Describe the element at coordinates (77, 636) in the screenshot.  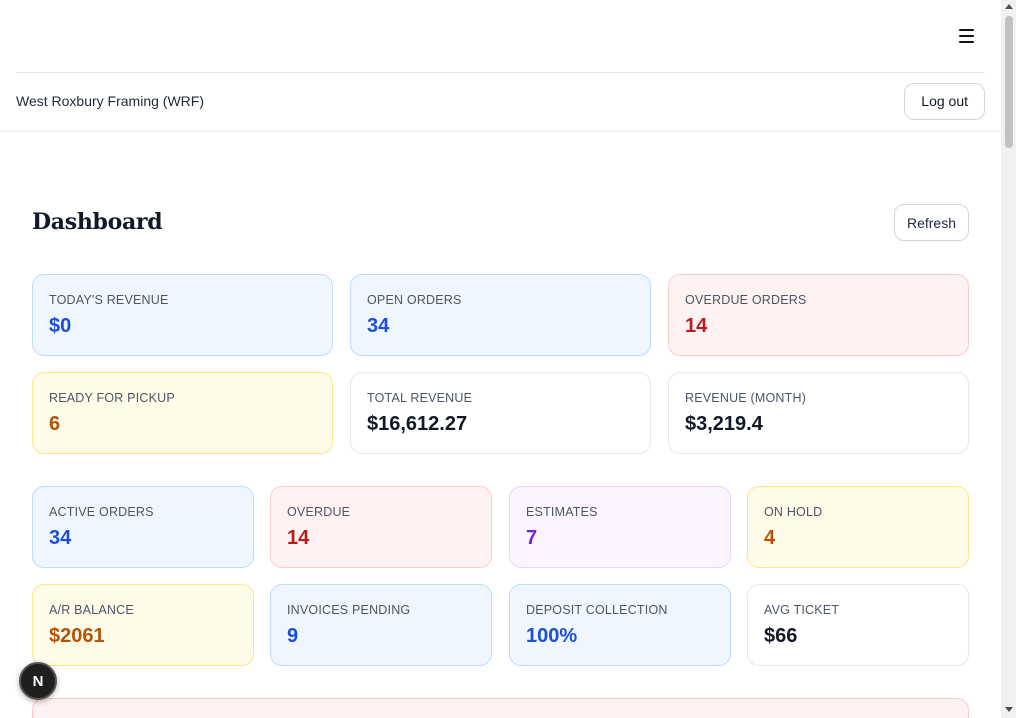
I see `metric-value: $2061` at that location.